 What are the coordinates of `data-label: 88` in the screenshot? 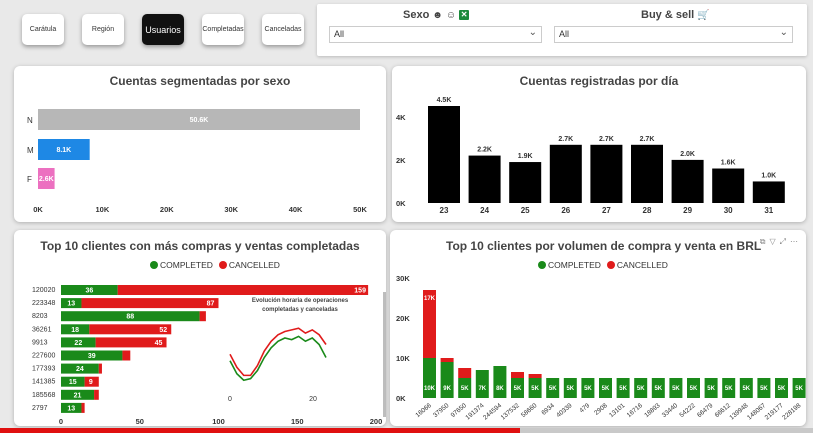 It's located at (130, 317).